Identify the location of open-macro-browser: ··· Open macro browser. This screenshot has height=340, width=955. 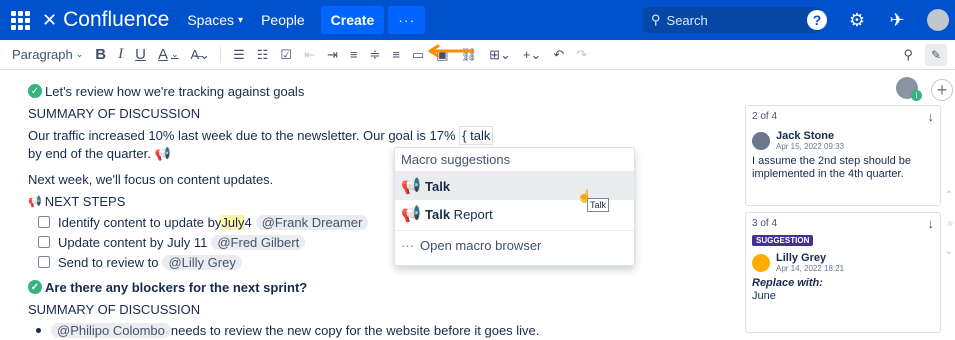
(514, 245).